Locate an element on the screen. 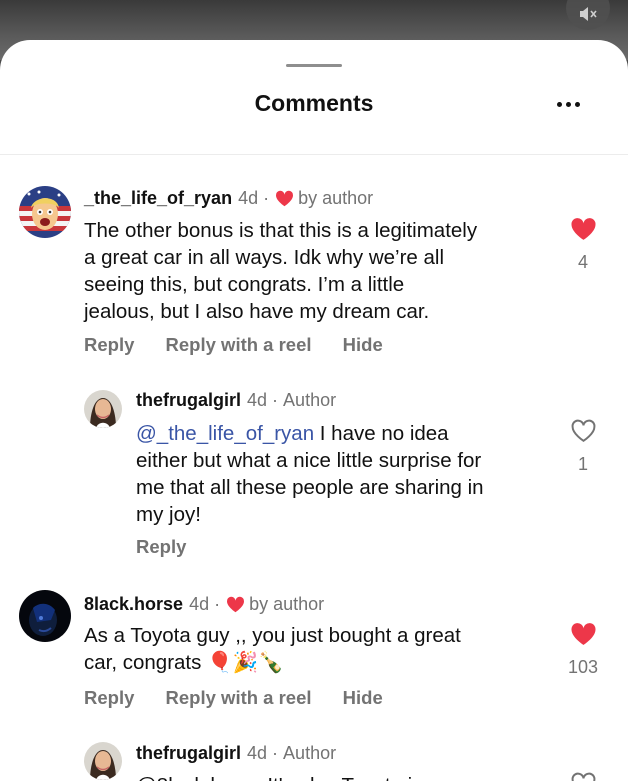  comment-text: @8lack.horse It's also Toyota is is located at coordinates (346, 776).